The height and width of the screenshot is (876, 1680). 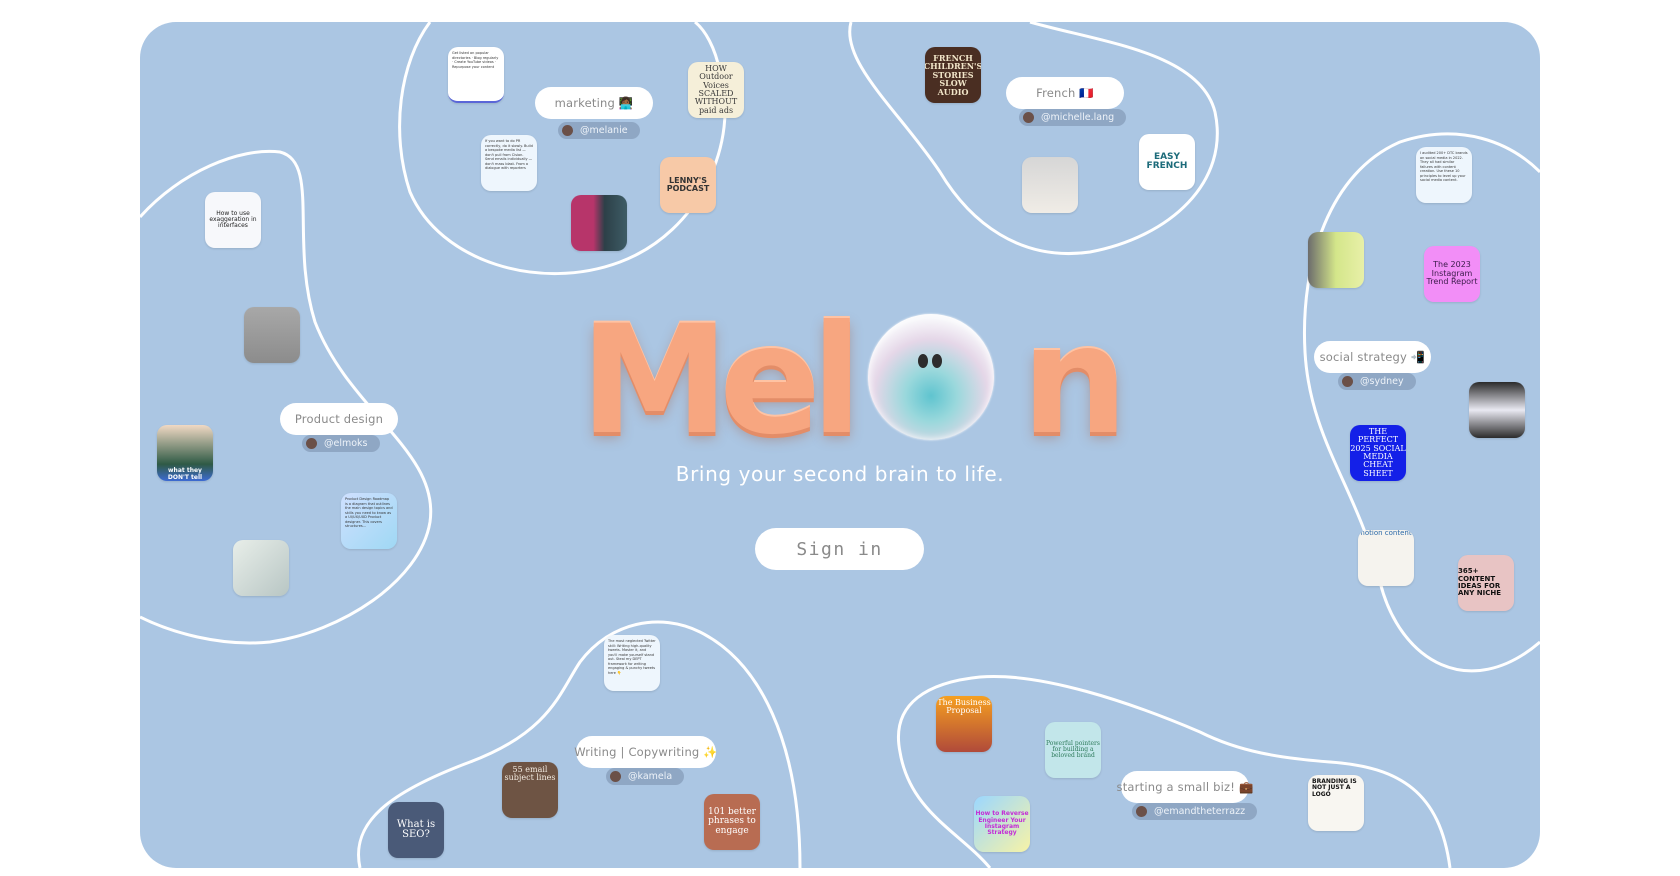 I want to click on smallbiz-item-branding: BRANDING IS NOT JUST A LOGO, so click(x=1336, y=803).